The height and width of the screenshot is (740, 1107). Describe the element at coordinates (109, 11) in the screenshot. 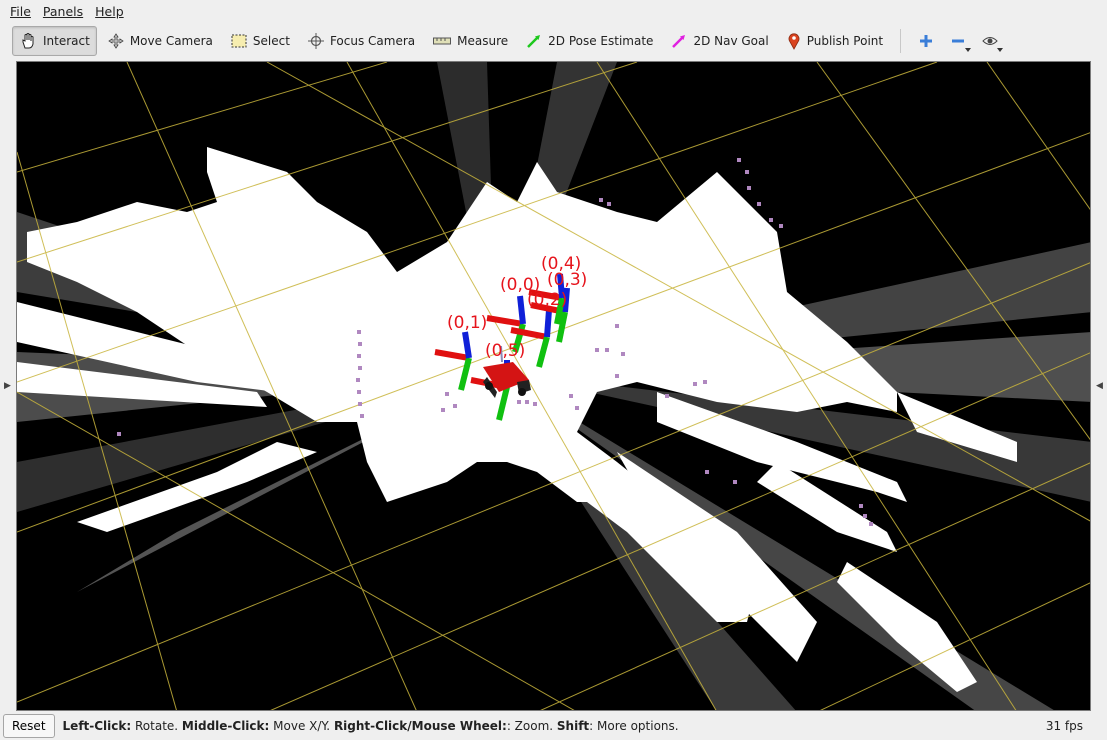

I see `menu-help: Help` at that location.